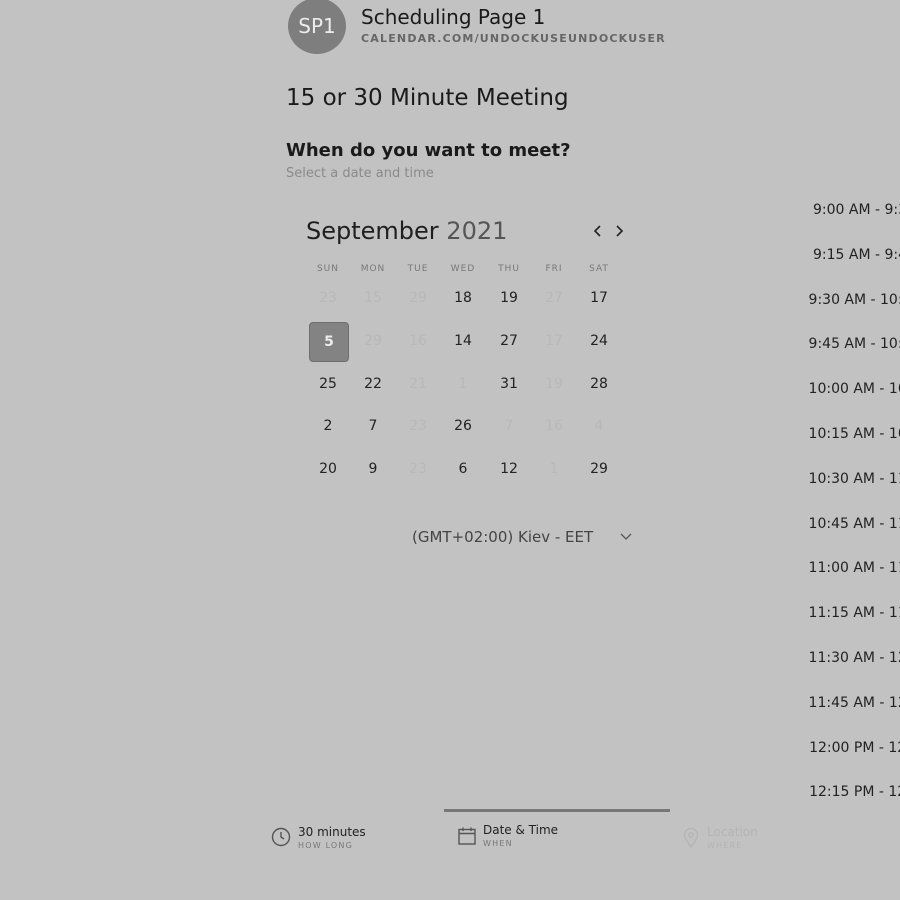  What do you see at coordinates (453, 17) in the screenshot?
I see `scheduling-page-title: Scheduling Page 1` at bounding box center [453, 17].